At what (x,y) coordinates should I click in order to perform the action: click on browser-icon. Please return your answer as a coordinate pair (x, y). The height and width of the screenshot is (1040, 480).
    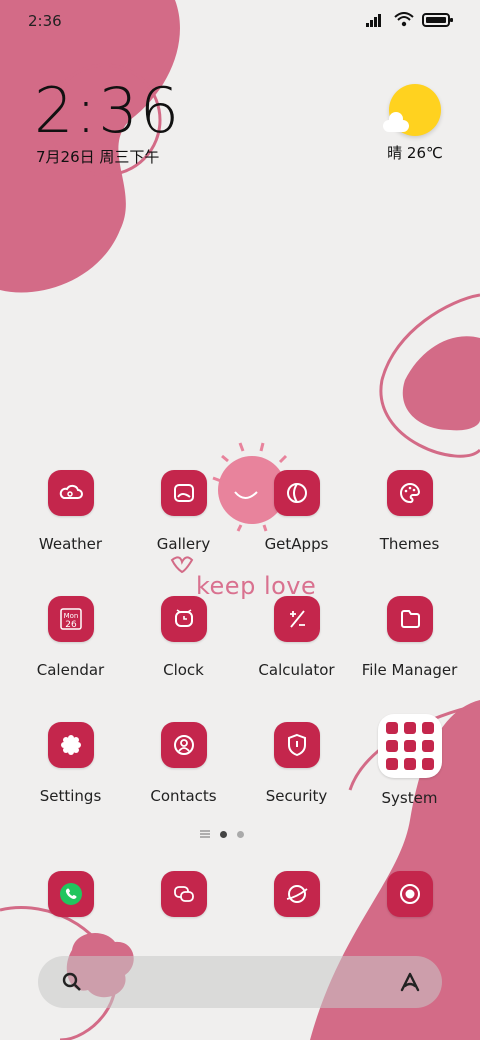
    Looking at the image, I should click on (296, 894).